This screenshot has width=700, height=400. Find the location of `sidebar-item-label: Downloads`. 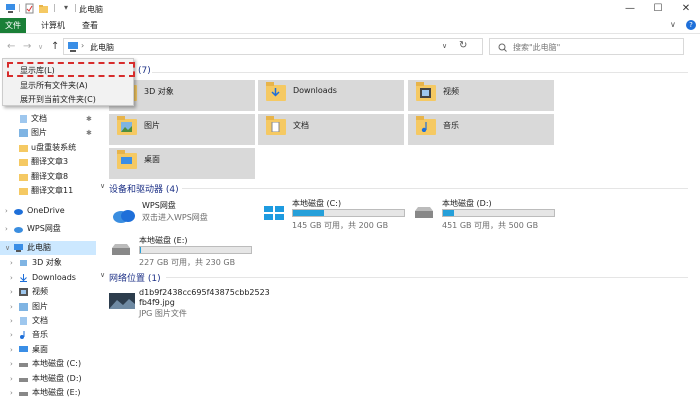

sidebar-item-label: Downloads is located at coordinates (54, 277).